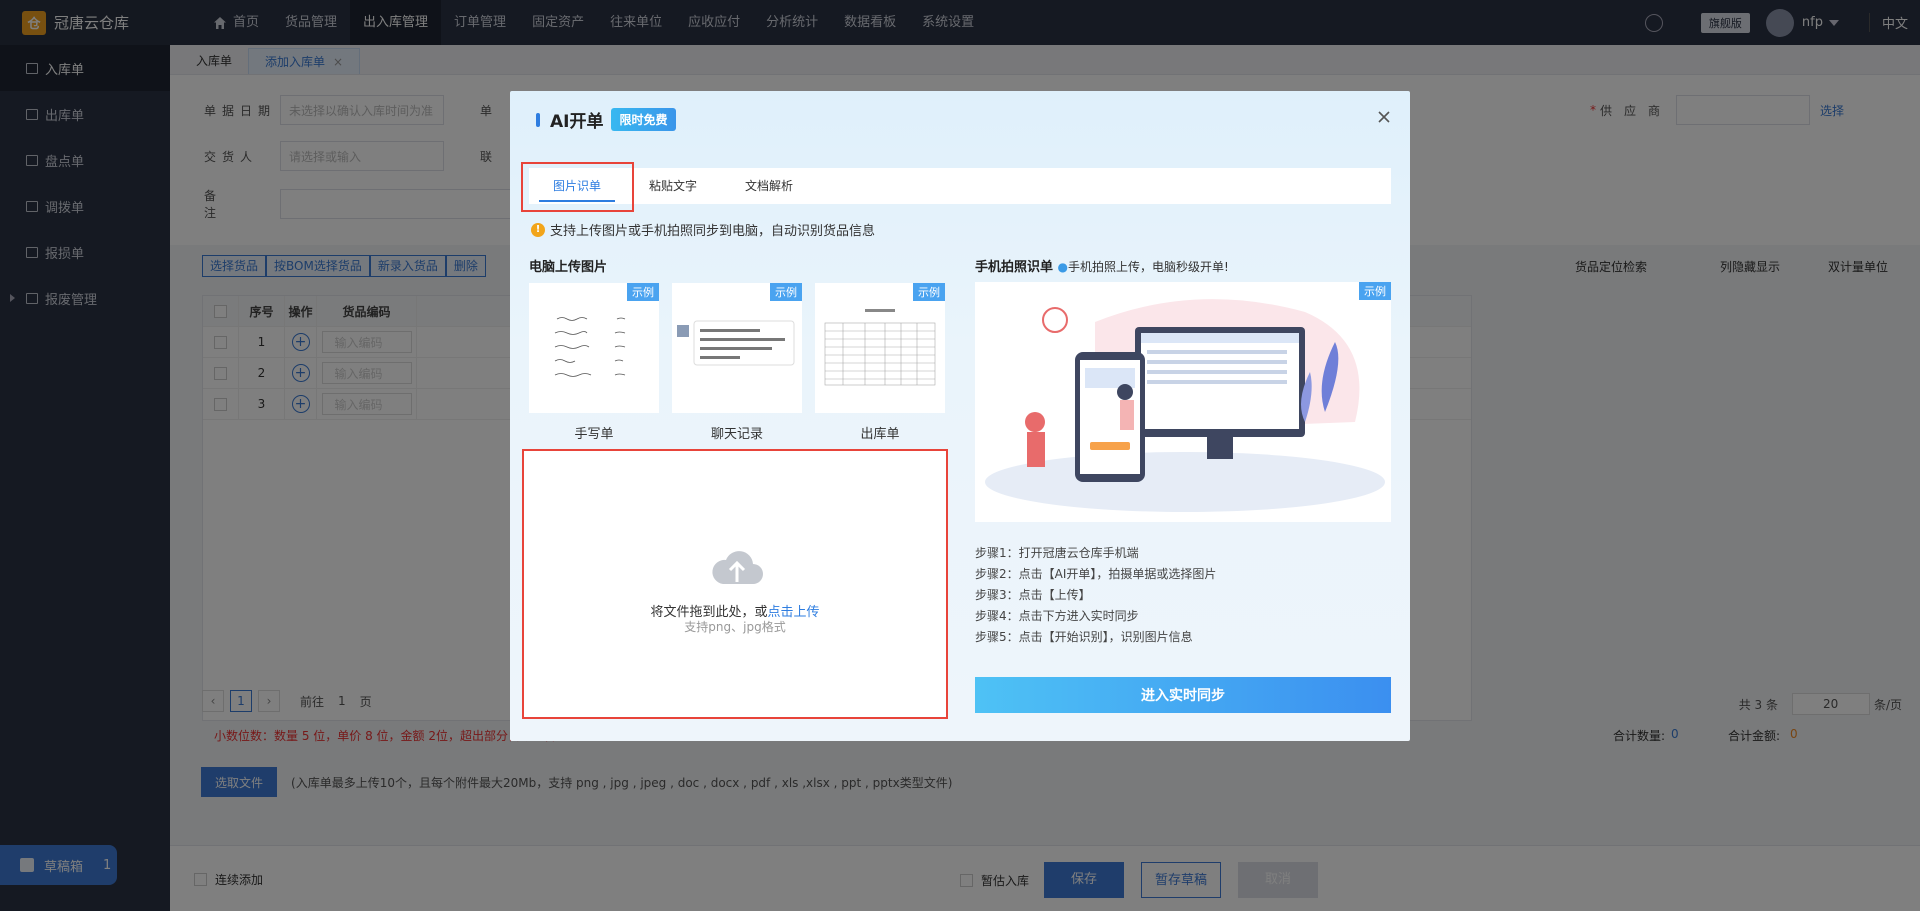 This screenshot has height=911, width=1920. I want to click on tab-highlight-box, so click(577, 187).